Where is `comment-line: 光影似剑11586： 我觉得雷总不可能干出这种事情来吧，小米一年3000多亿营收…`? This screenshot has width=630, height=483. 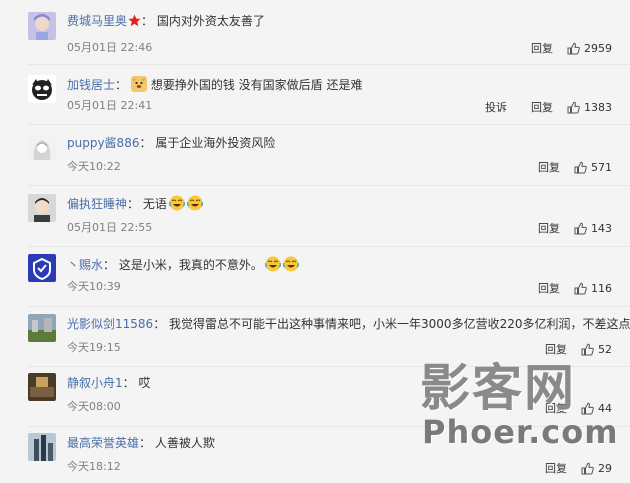
comment-line: 光影似剑11586： 我觉得雷总不可能干出这种事情来吧，小米一年3000多亿营收… is located at coordinates (348, 324).